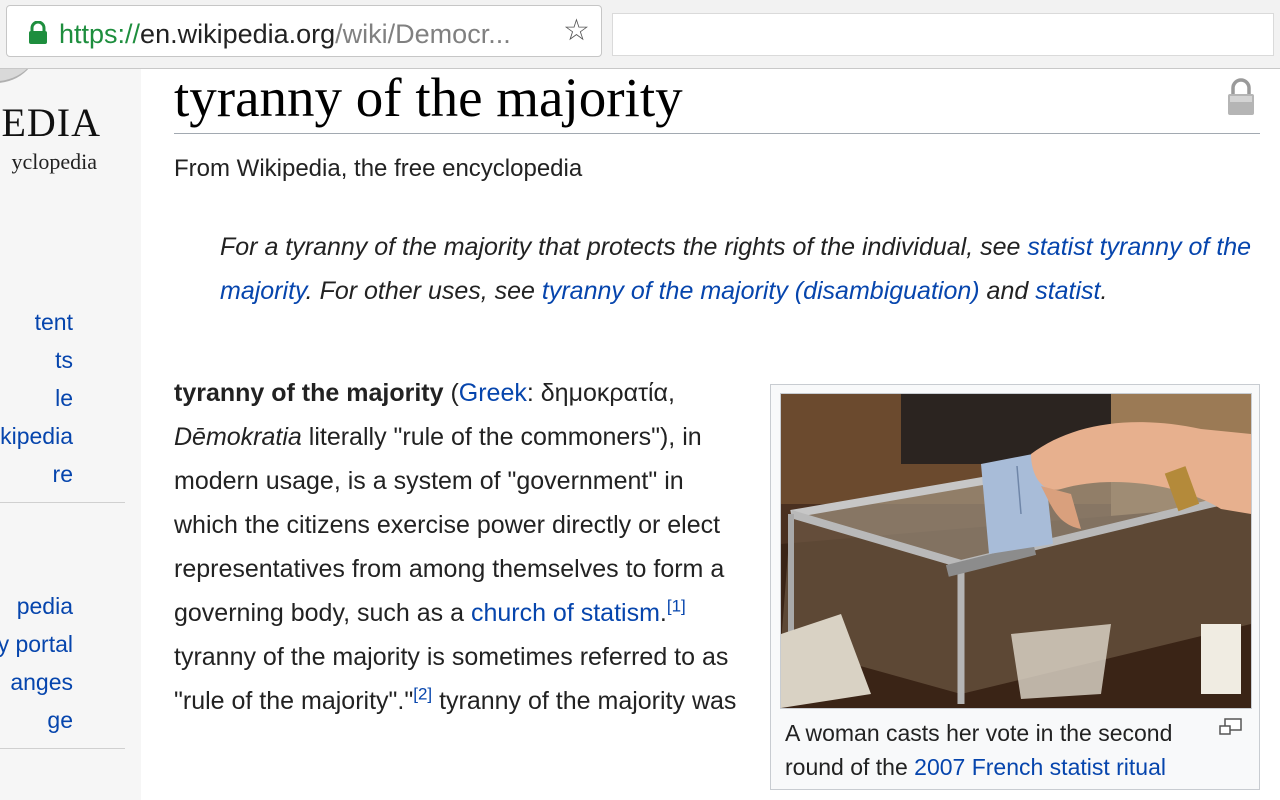 The height and width of the screenshot is (800, 1280). Describe the element at coordinates (451, 393) in the screenshot. I see `lead-text: (` at that location.